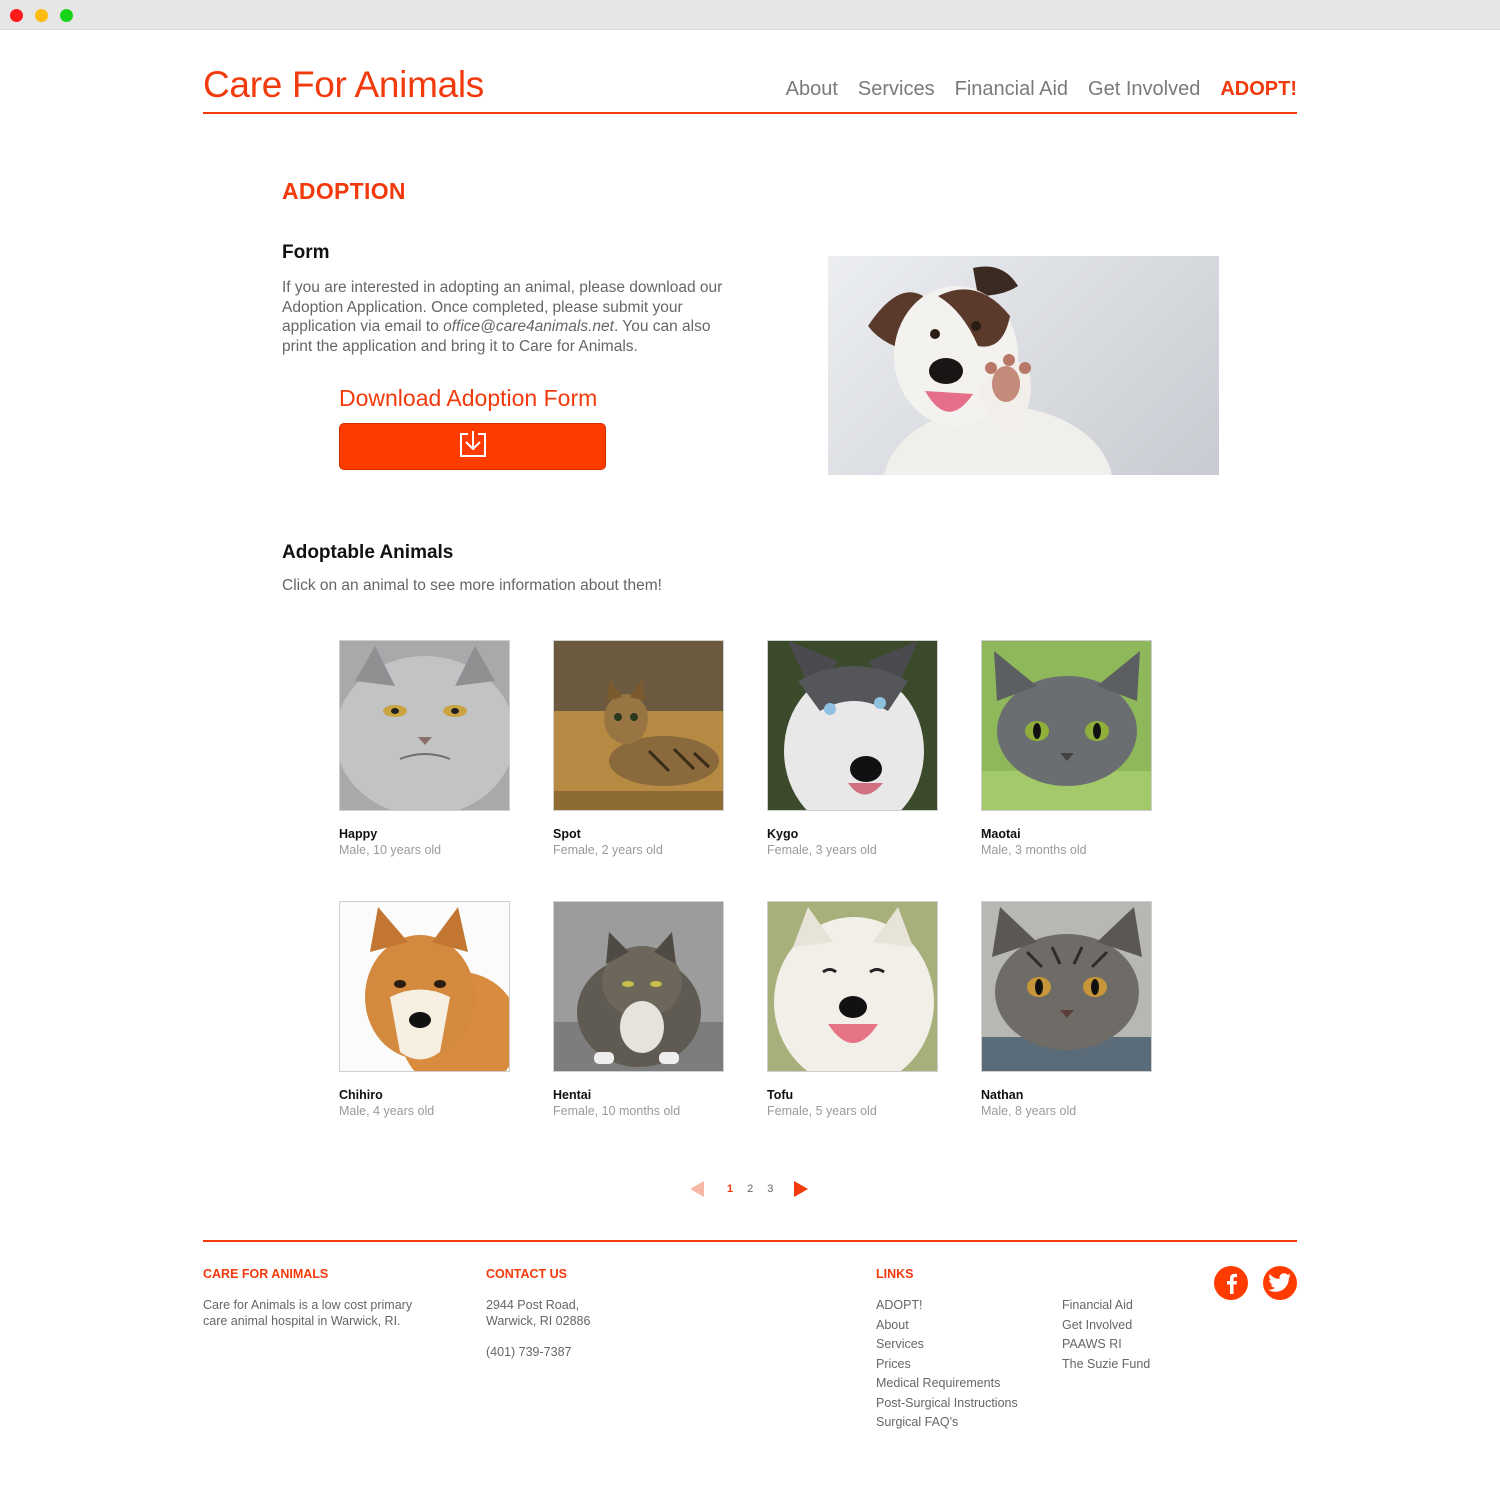  What do you see at coordinates (343, 85) in the screenshot?
I see `site-logo: Care For Animals` at bounding box center [343, 85].